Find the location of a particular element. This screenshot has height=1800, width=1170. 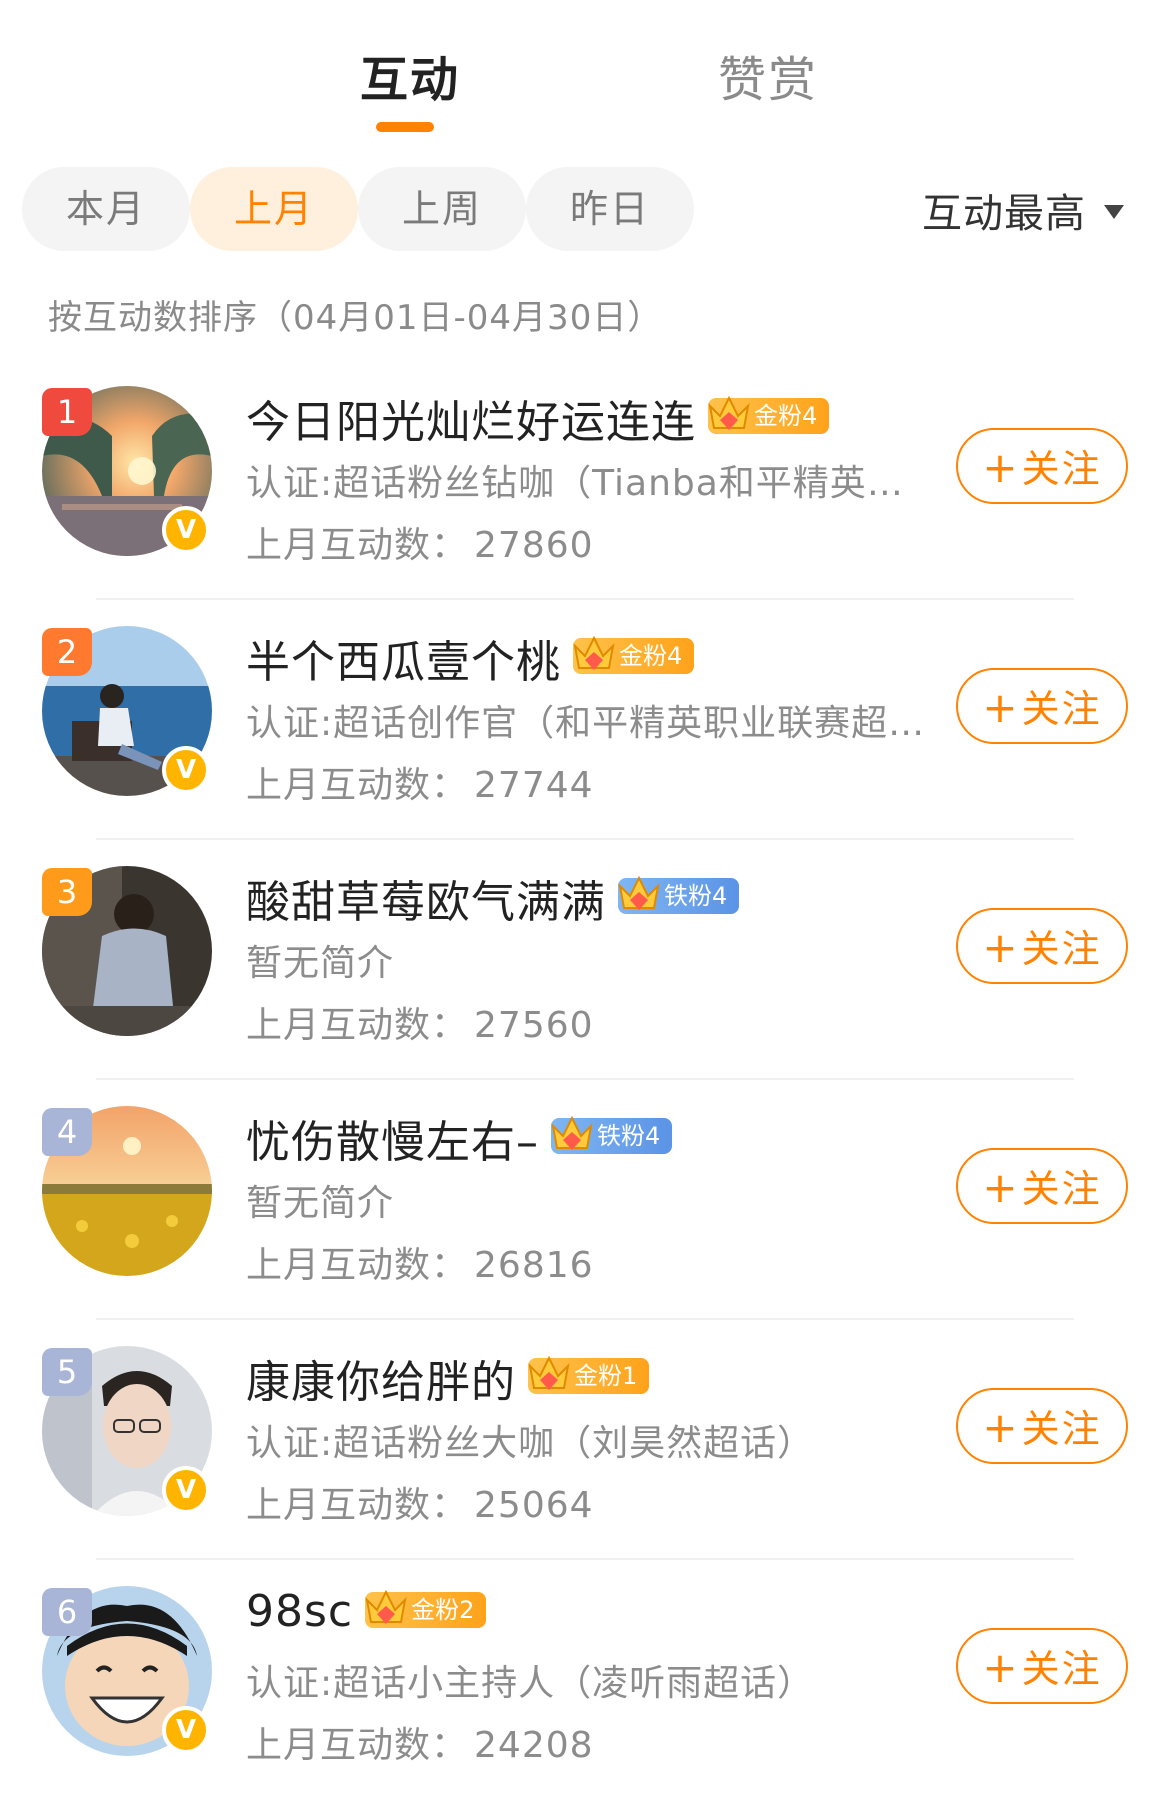

top-tabs: 互动 赞赏 is located at coordinates (585, 75).